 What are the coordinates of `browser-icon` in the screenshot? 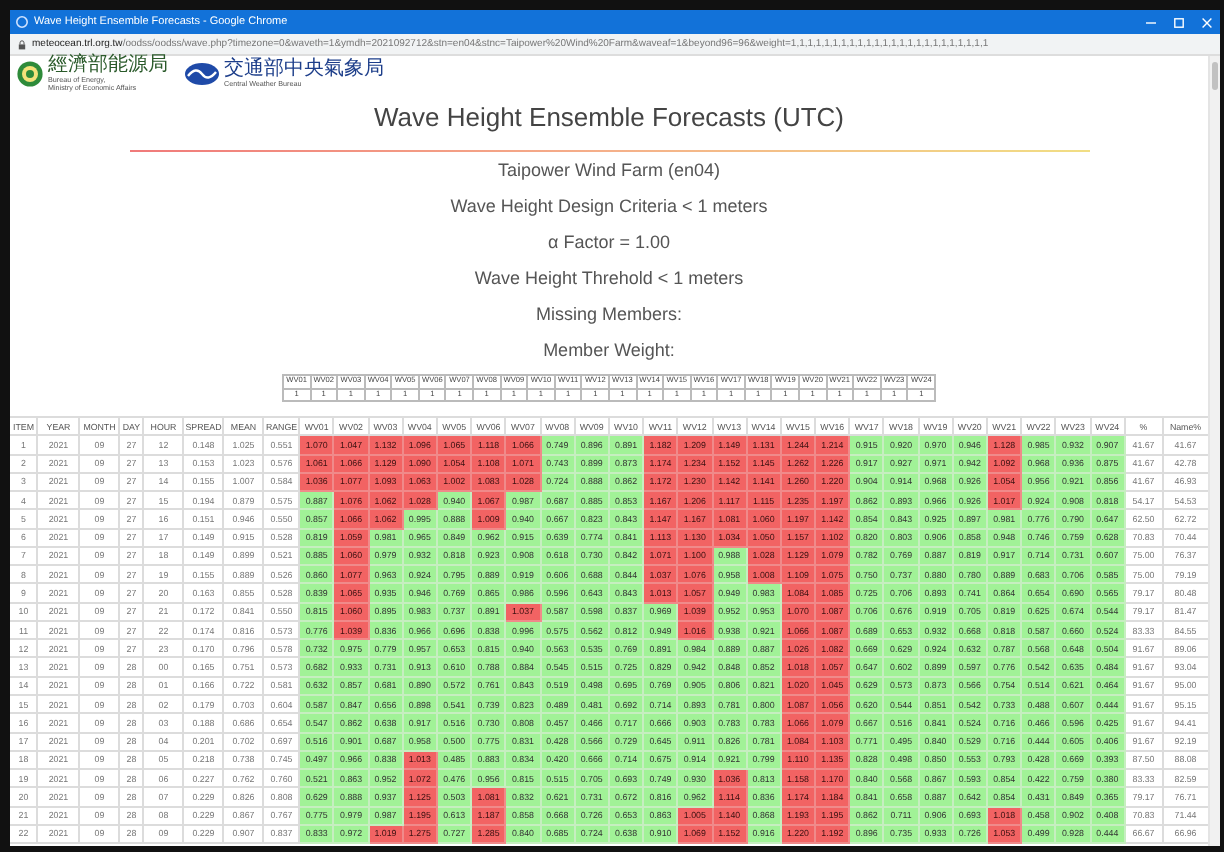 It's located at (22, 22).